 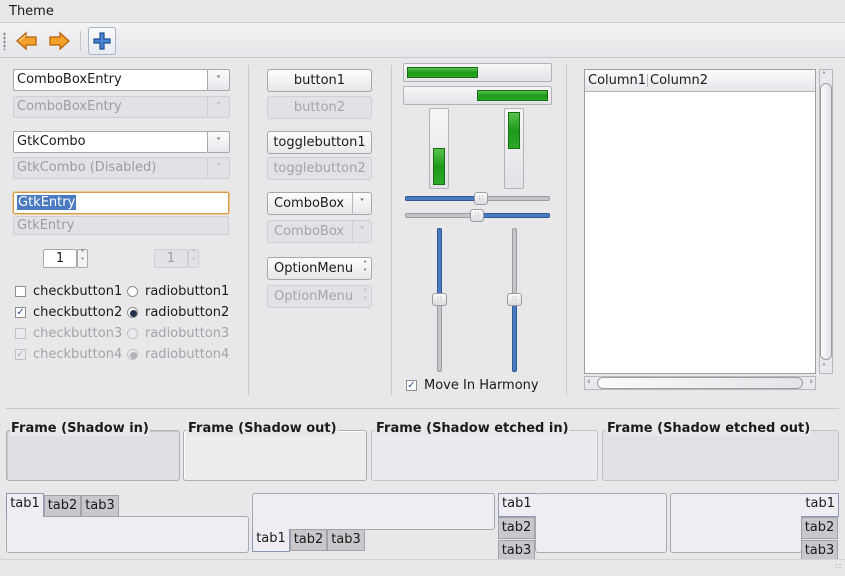 What do you see at coordinates (309, 231) in the screenshot?
I see `combobox-disabled-label: ComboBox` at bounding box center [309, 231].